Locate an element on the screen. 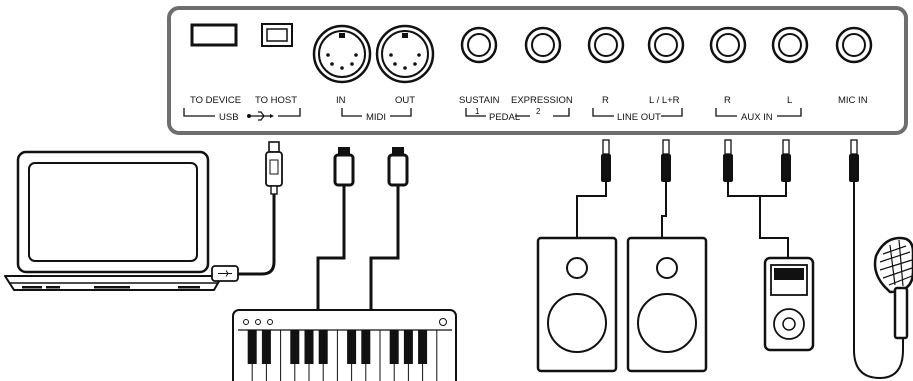  label-line-out-group: LINE OUT is located at coordinates (639, 117).